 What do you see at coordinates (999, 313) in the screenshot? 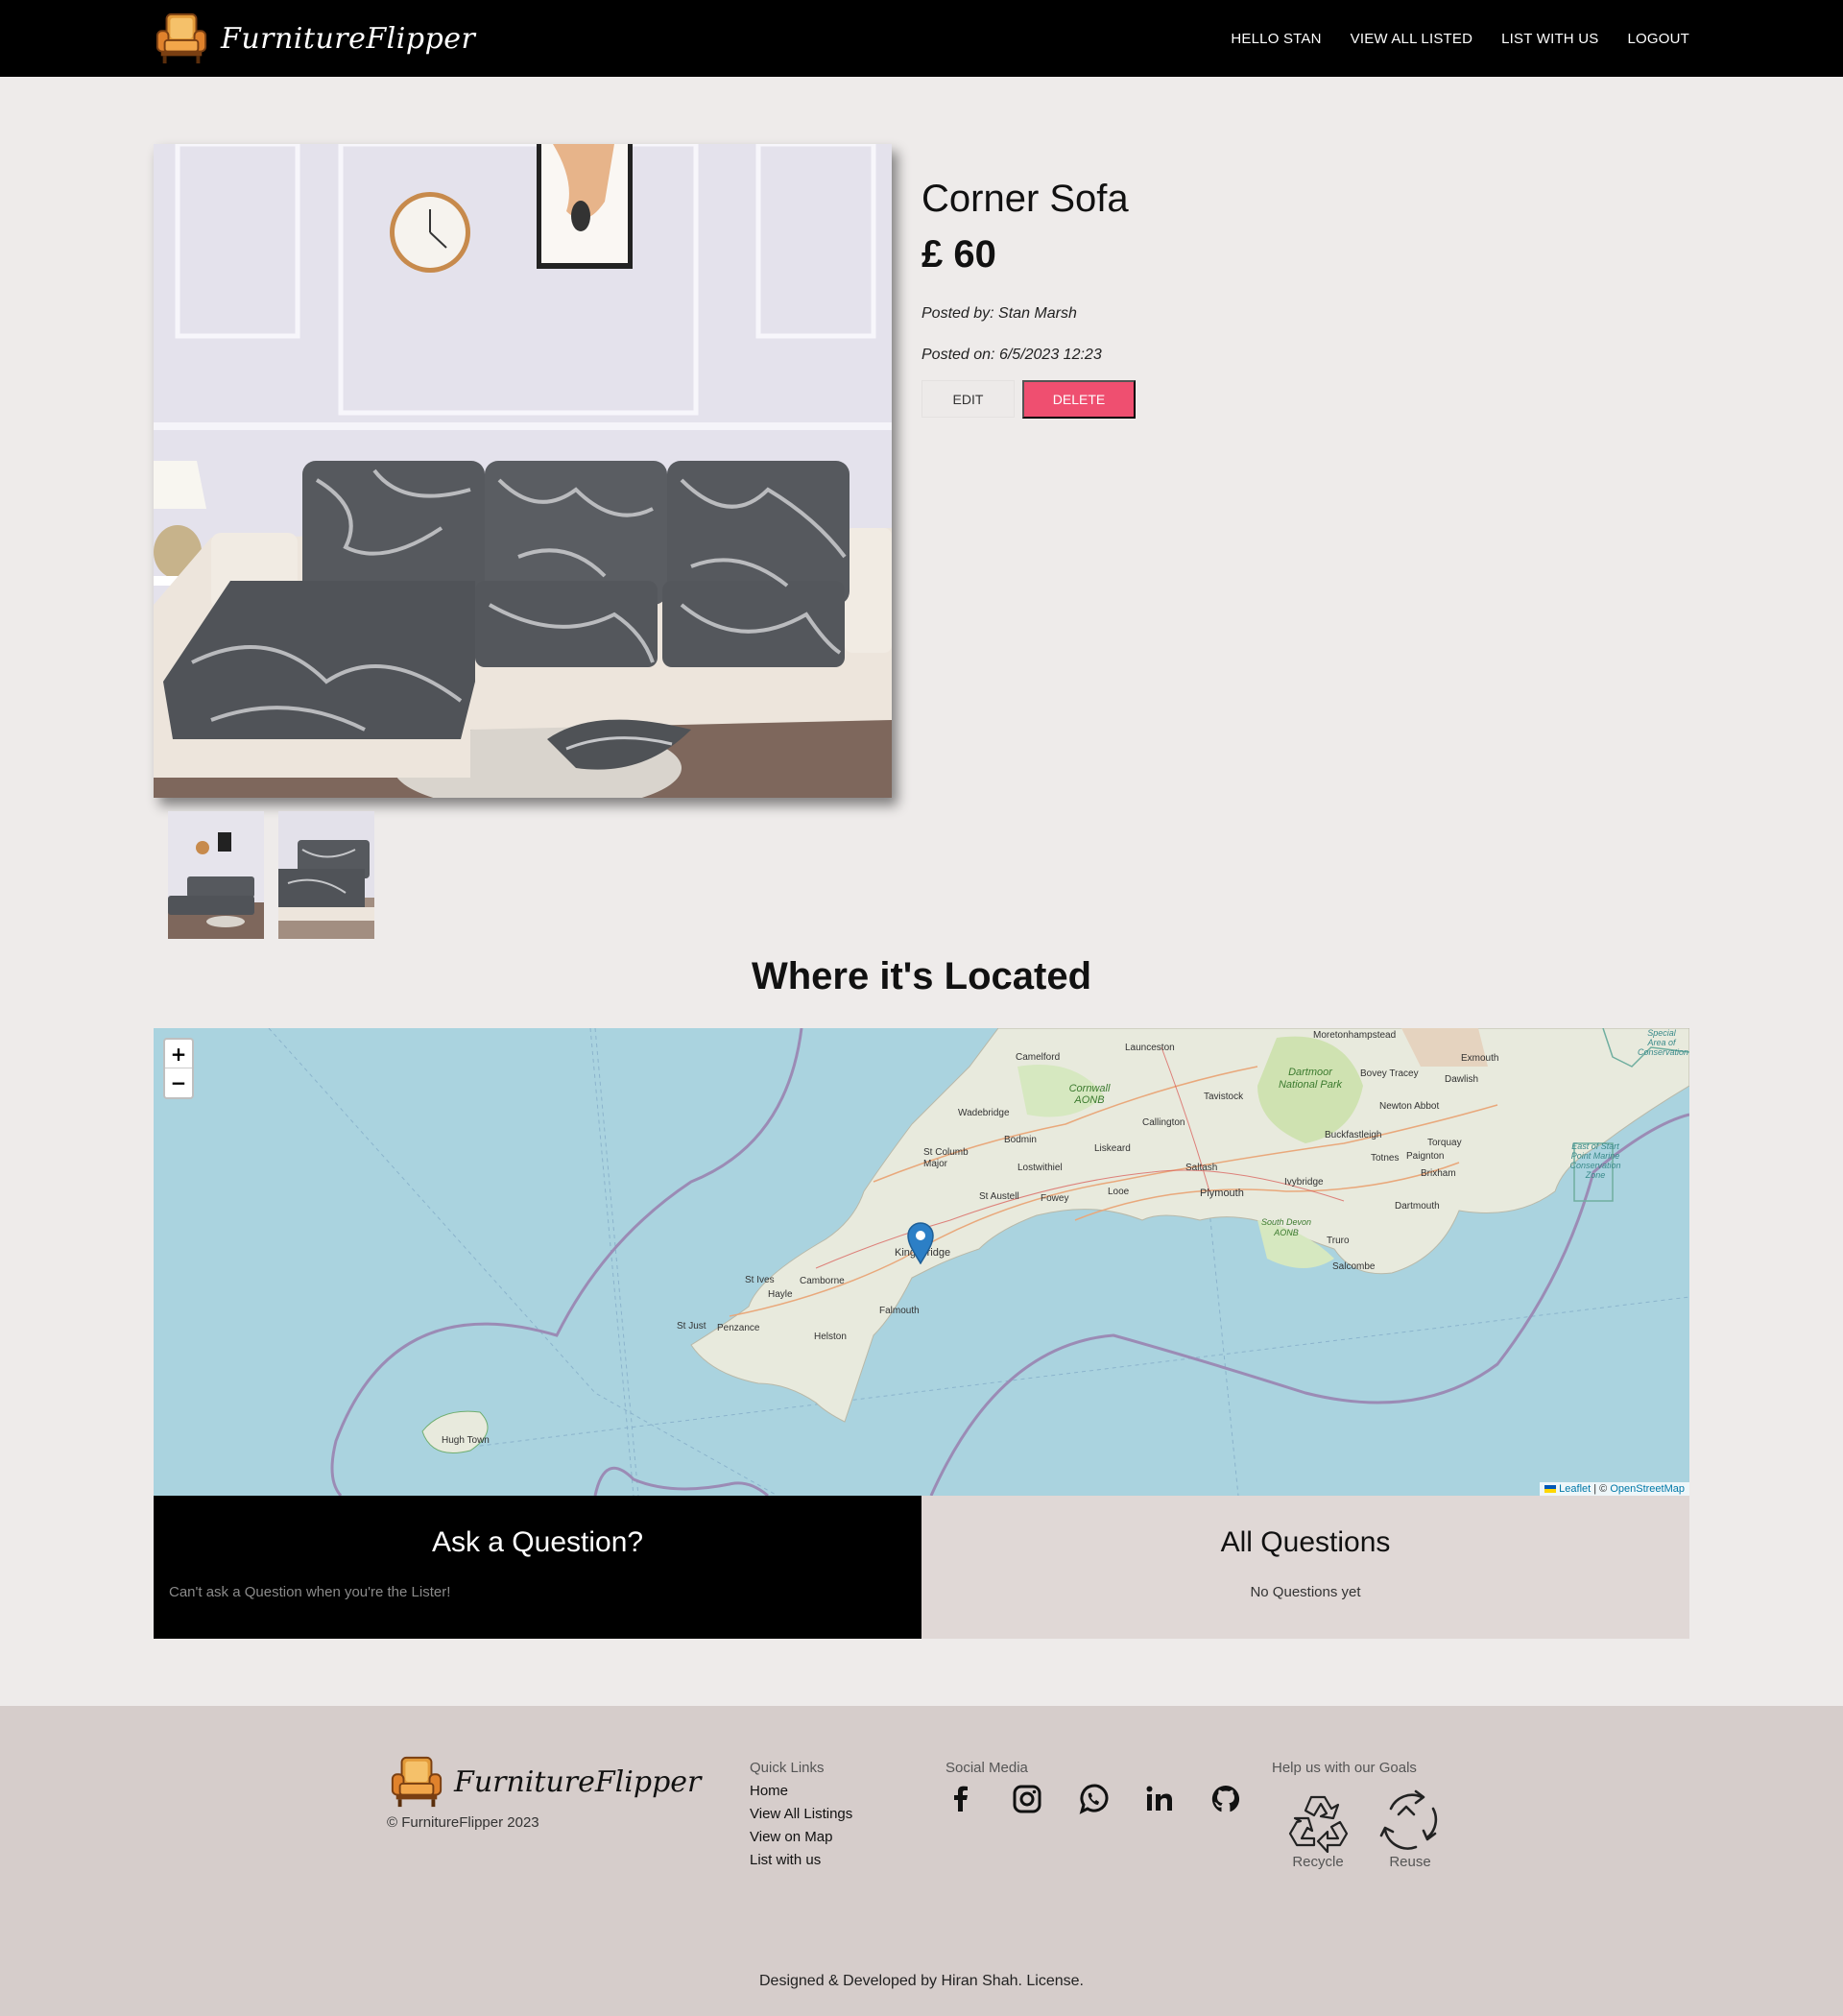
I see `posted-by: Posted by: Stan Marsh` at bounding box center [999, 313].